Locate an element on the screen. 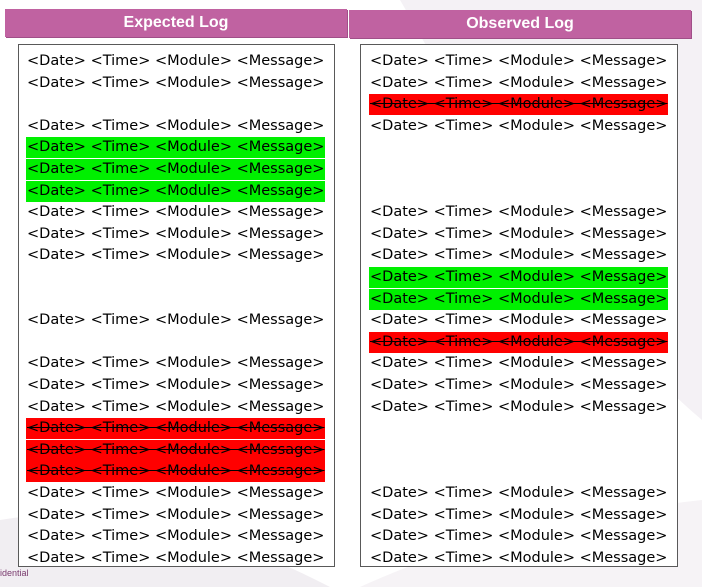  observed-log-header: Observed Log is located at coordinates (520, 24).